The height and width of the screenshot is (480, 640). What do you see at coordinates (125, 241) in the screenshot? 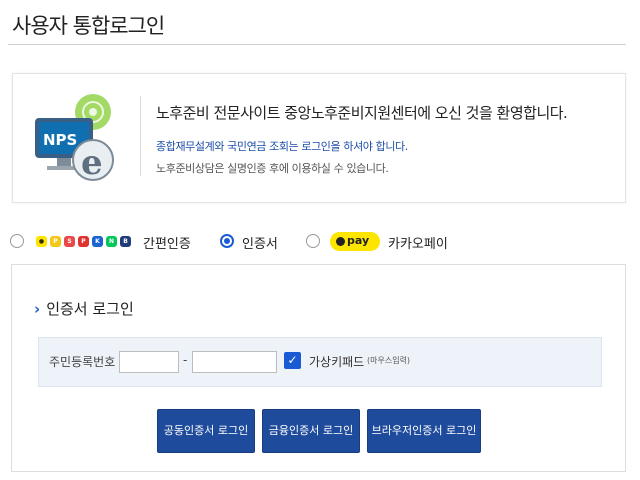
I see `bank-icon: B` at bounding box center [125, 241].